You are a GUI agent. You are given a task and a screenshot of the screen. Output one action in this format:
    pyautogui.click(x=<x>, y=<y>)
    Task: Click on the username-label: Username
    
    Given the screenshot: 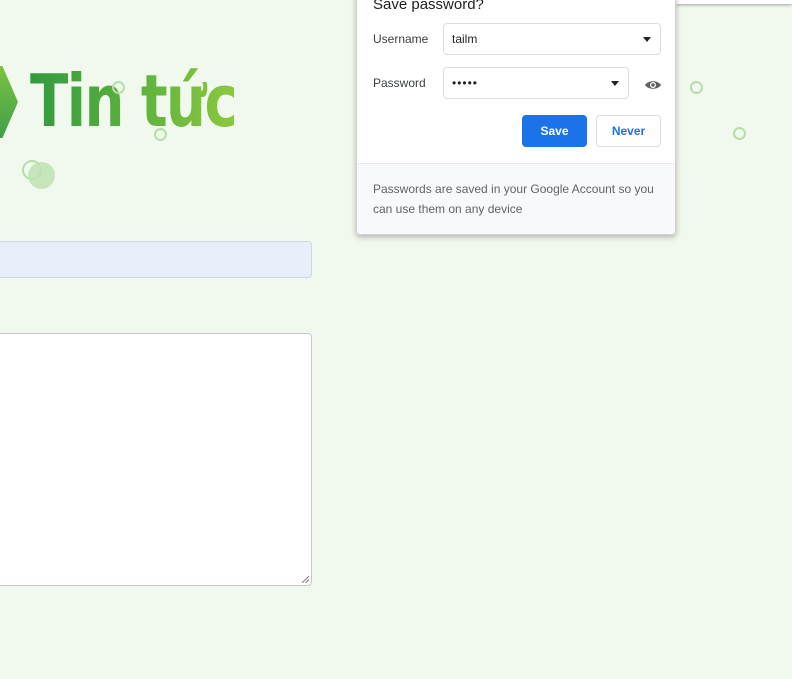 What is the action you would take?
    pyautogui.click(x=401, y=39)
    